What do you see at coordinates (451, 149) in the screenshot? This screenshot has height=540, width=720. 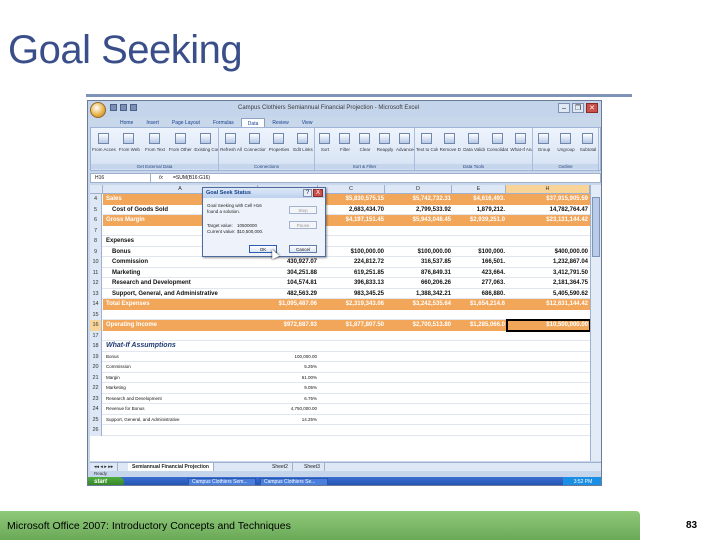 I see `remove-duplicates-button: Remove Duplicates` at bounding box center [451, 149].